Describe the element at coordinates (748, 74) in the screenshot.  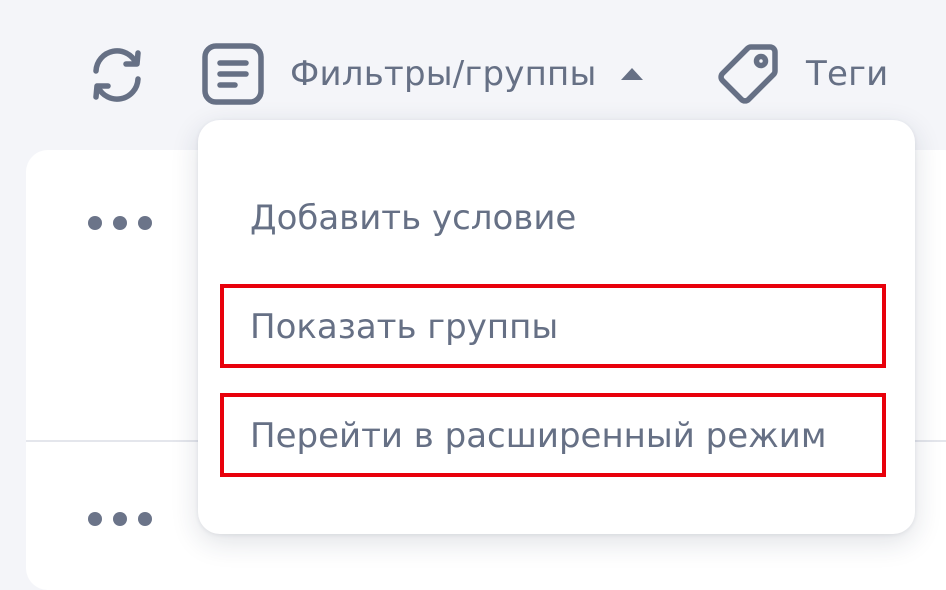
I see `tag-icon` at that location.